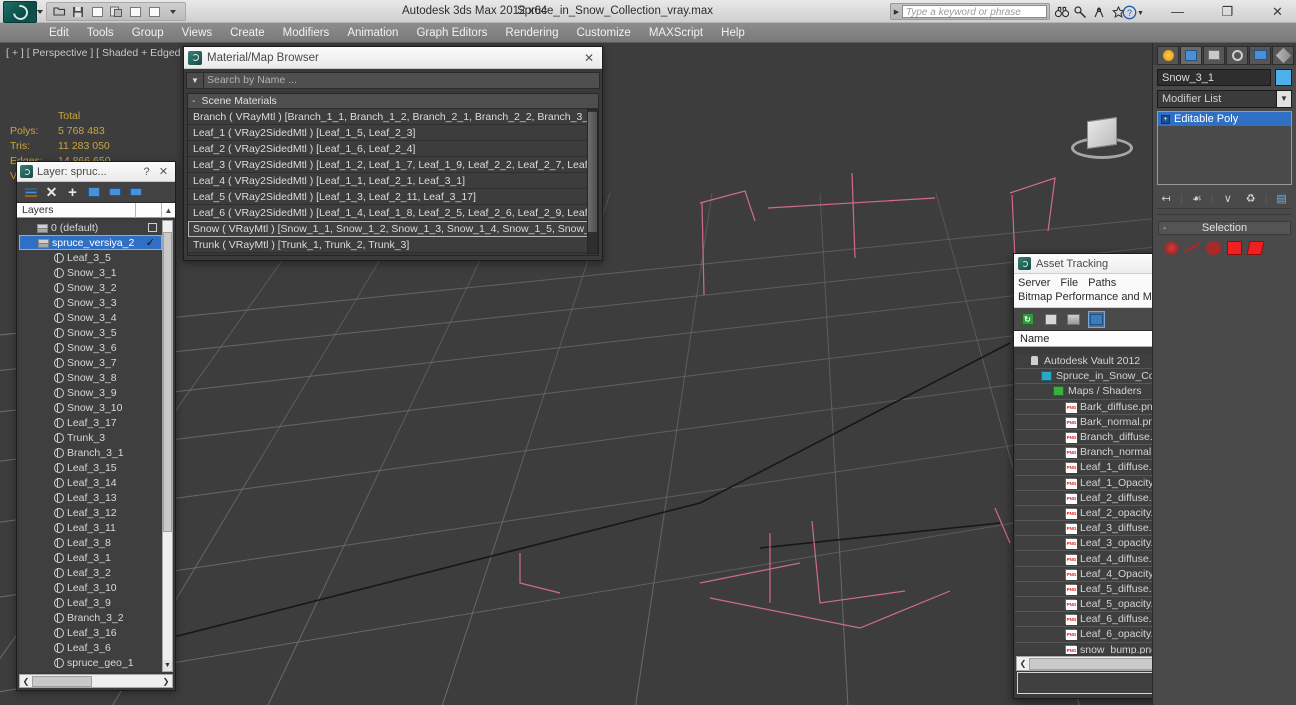 Image resolution: width=1296 pixels, height=705 pixels. Describe the element at coordinates (90, 452) in the screenshot. I see `layer-row: Branch_3_1` at that location.